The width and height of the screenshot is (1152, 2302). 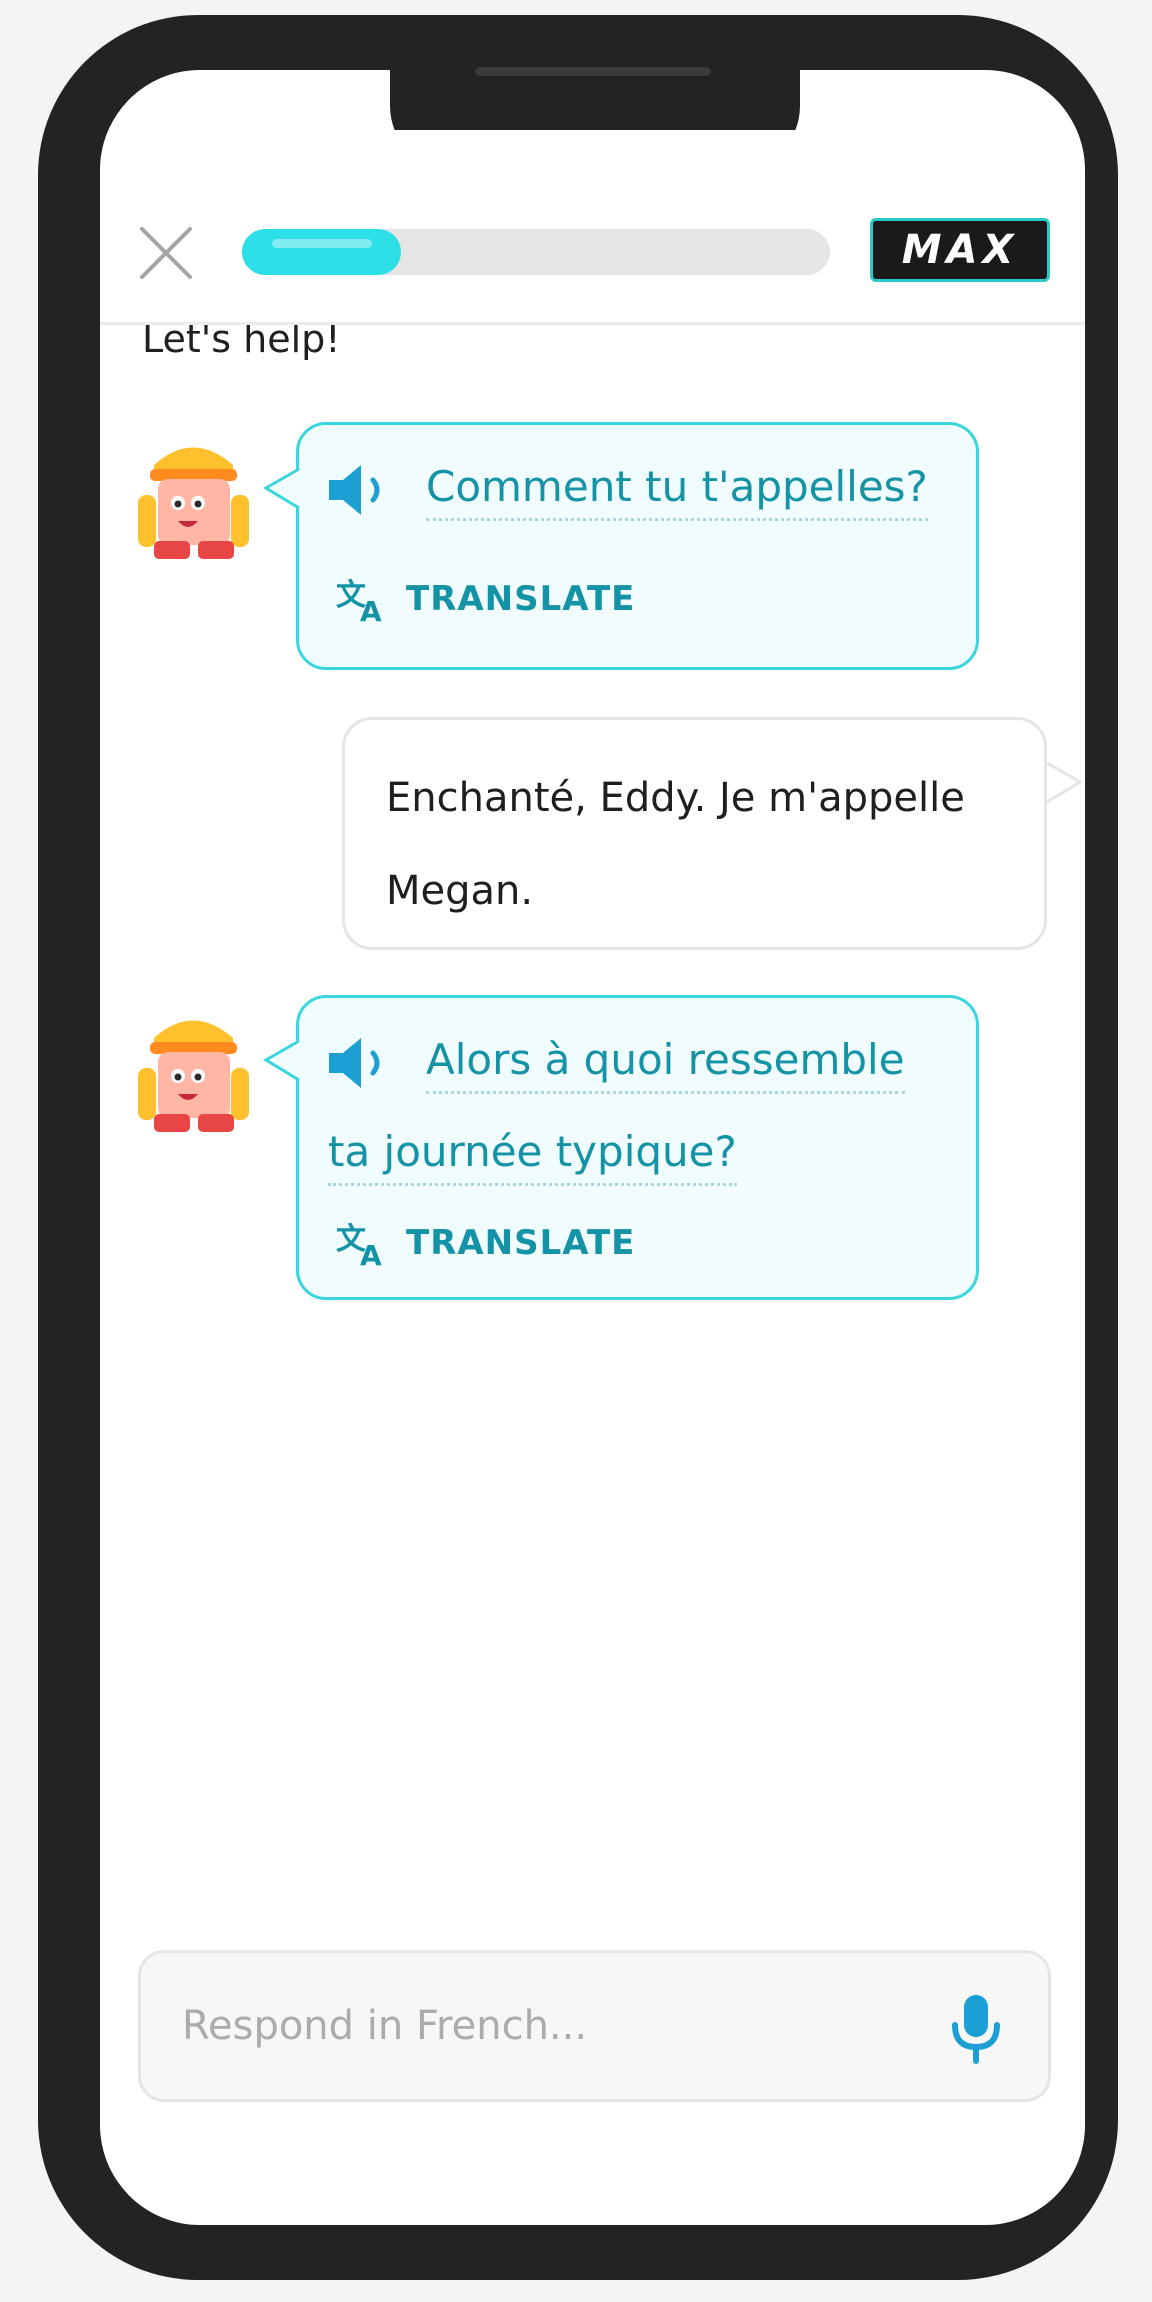 I want to click on phone-speaker, so click(x=593, y=71).